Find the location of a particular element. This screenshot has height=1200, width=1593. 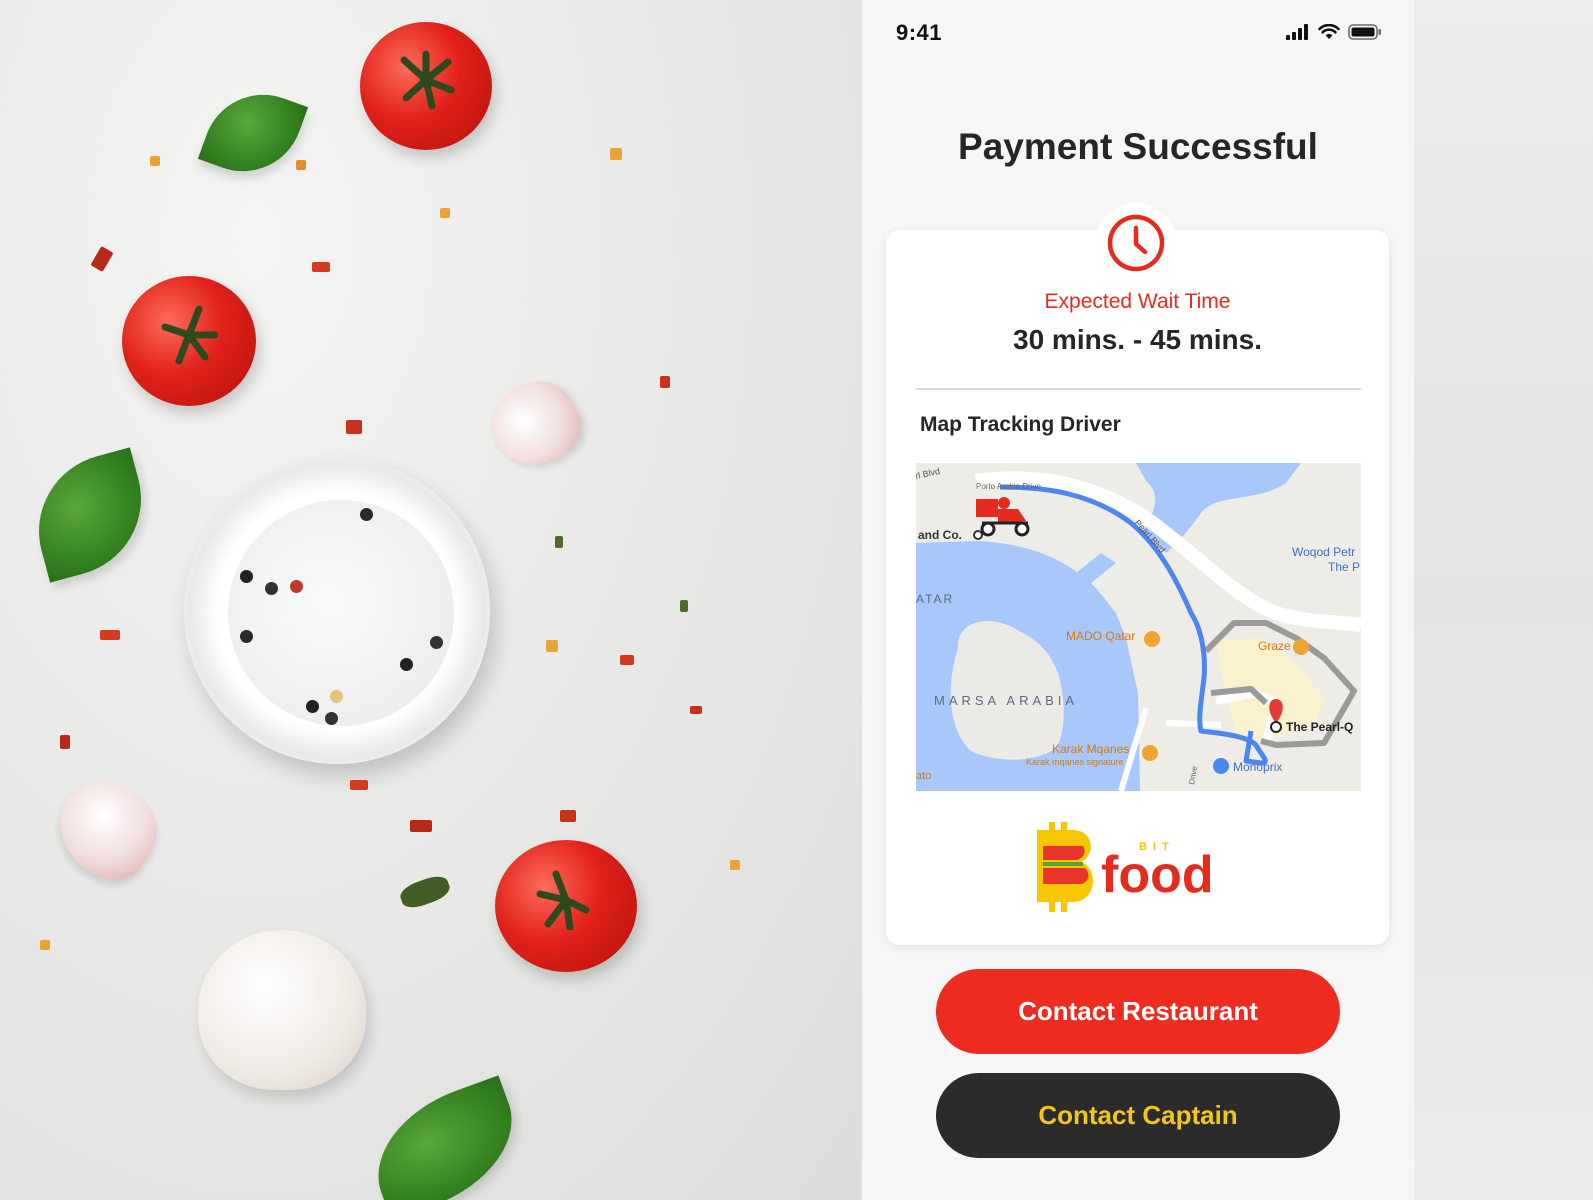

logo-text: food is located at coordinates (1157, 875).